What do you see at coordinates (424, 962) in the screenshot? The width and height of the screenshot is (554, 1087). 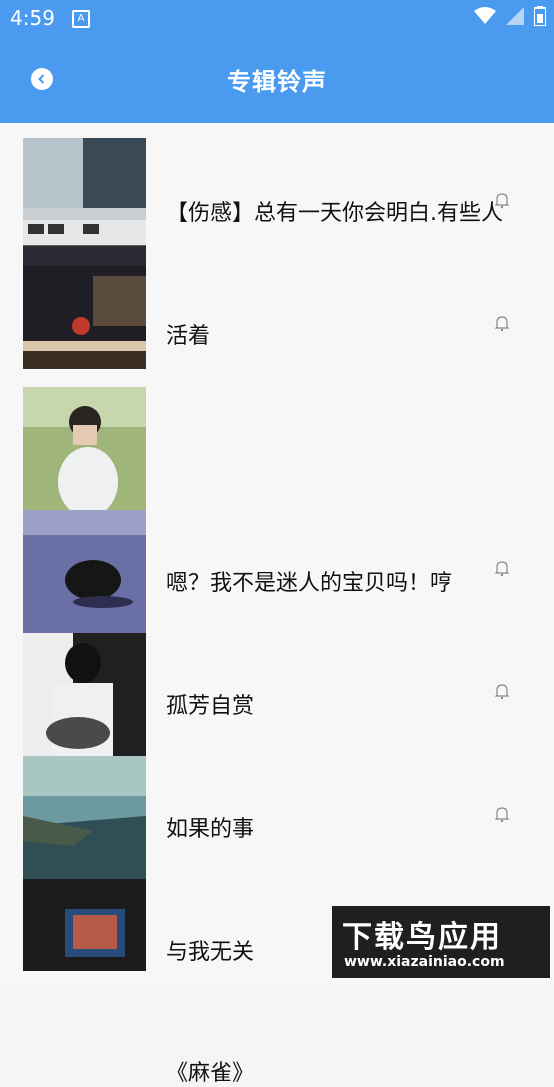 I see `watermark-url: www.xiazainiao.com` at bounding box center [424, 962].